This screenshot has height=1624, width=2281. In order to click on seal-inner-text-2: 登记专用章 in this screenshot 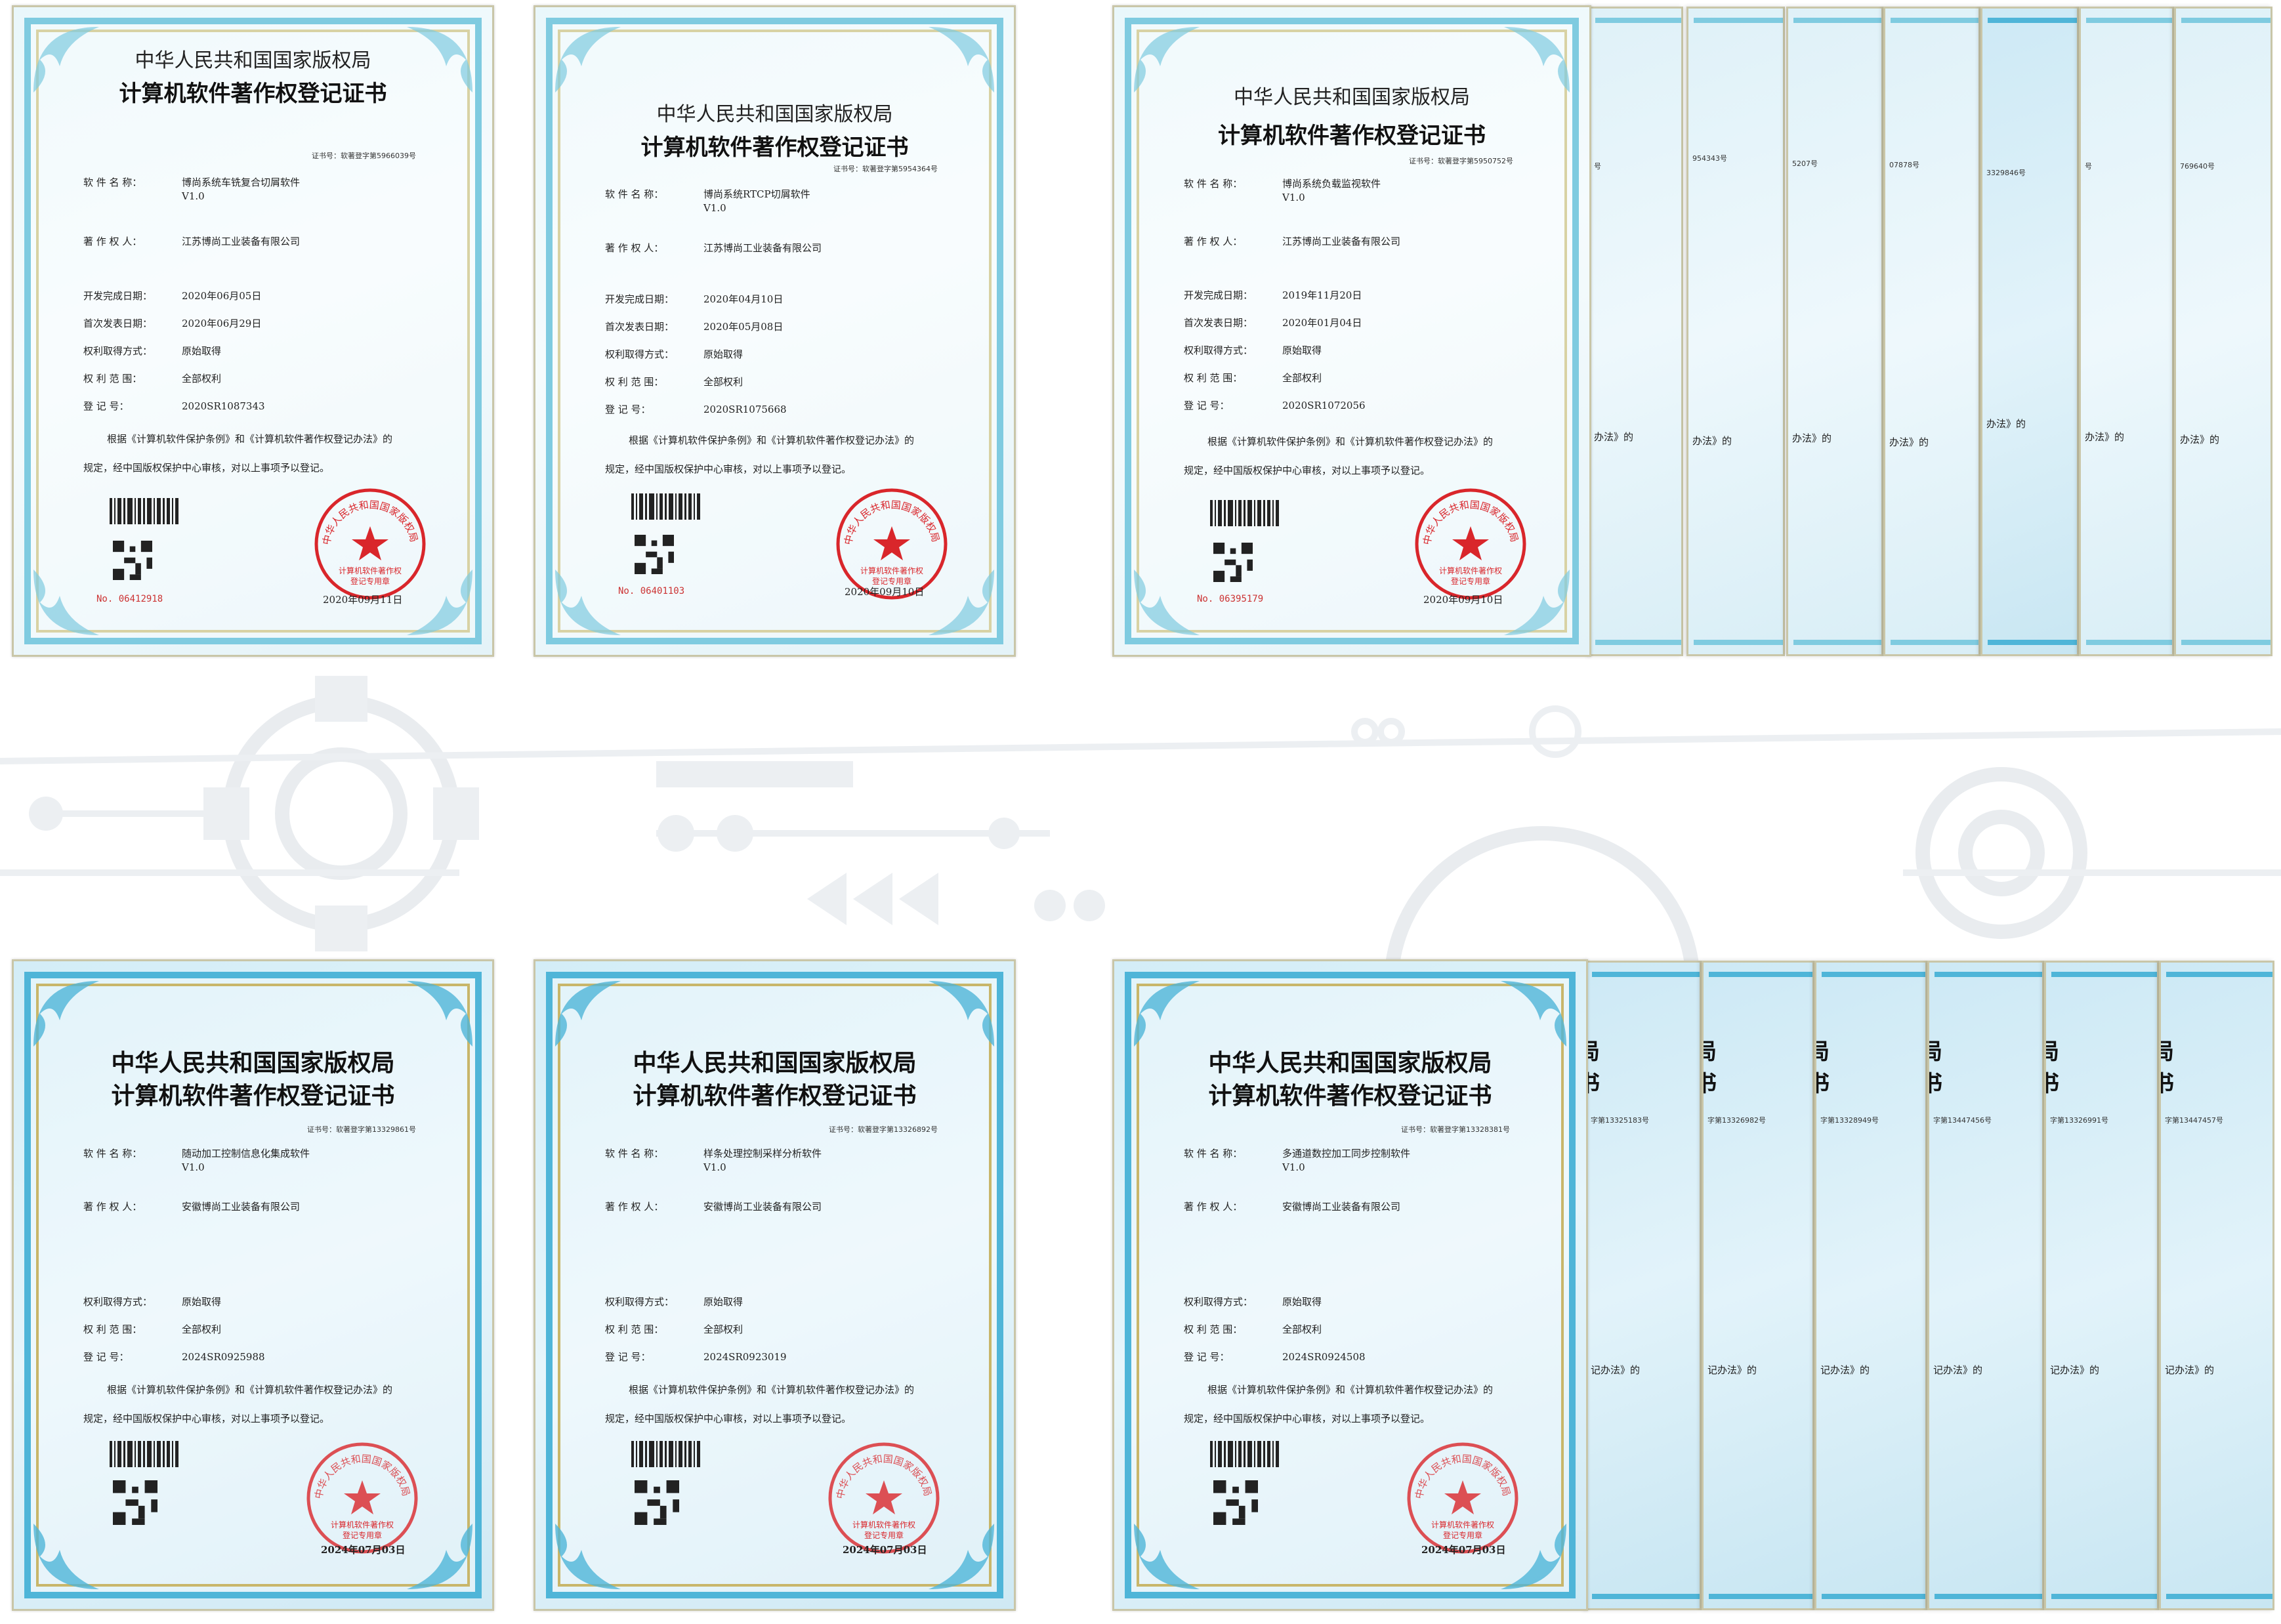, I will do `click(370, 581)`.